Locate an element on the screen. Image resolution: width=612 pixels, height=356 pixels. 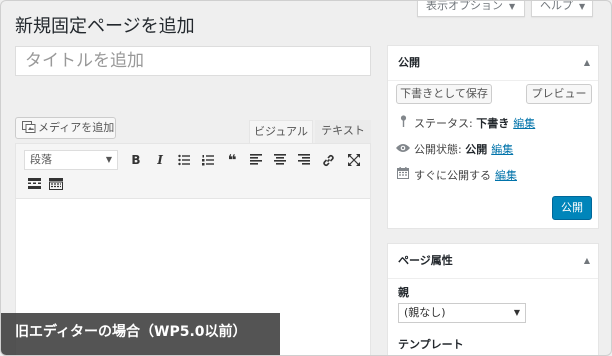
template-label: テンプレート is located at coordinates (431, 344).